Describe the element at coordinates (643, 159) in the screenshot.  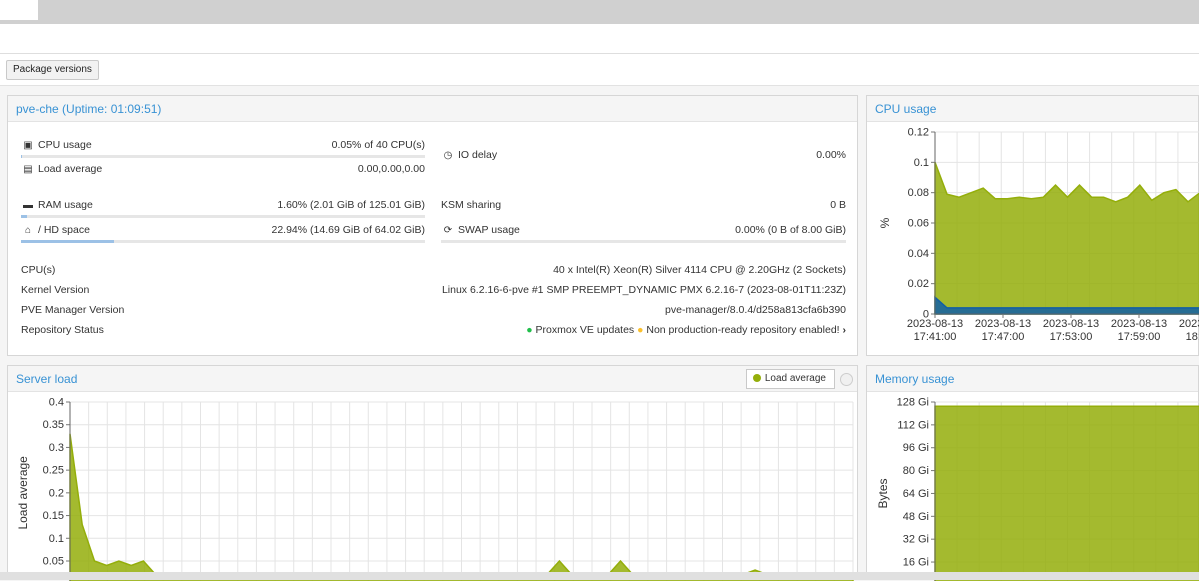
I see `io-delay-row: ◷ IO delay 0.00%` at that location.